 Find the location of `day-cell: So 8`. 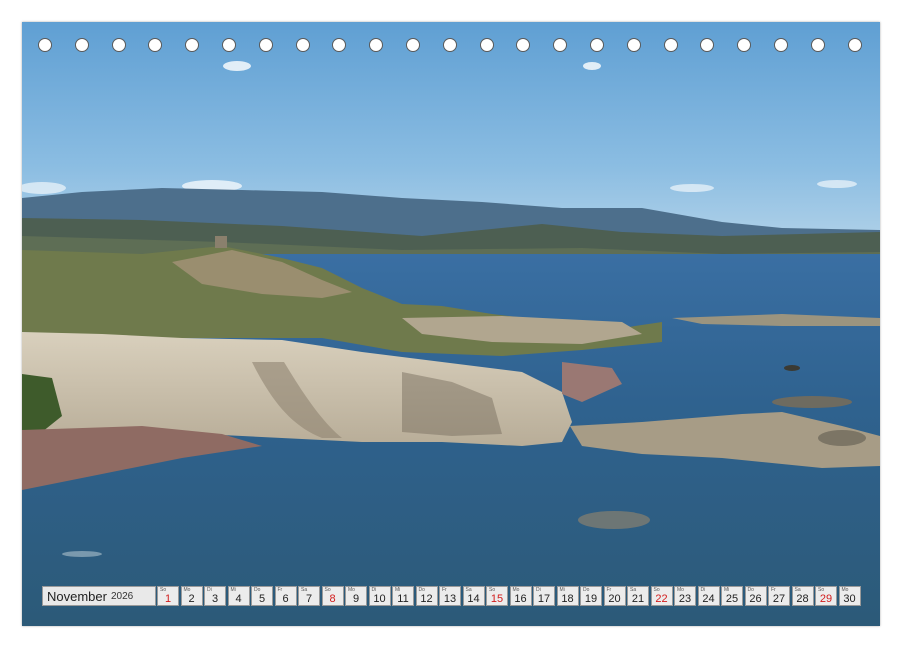

day-cell: So 8 is located at coordinates (332, 596).